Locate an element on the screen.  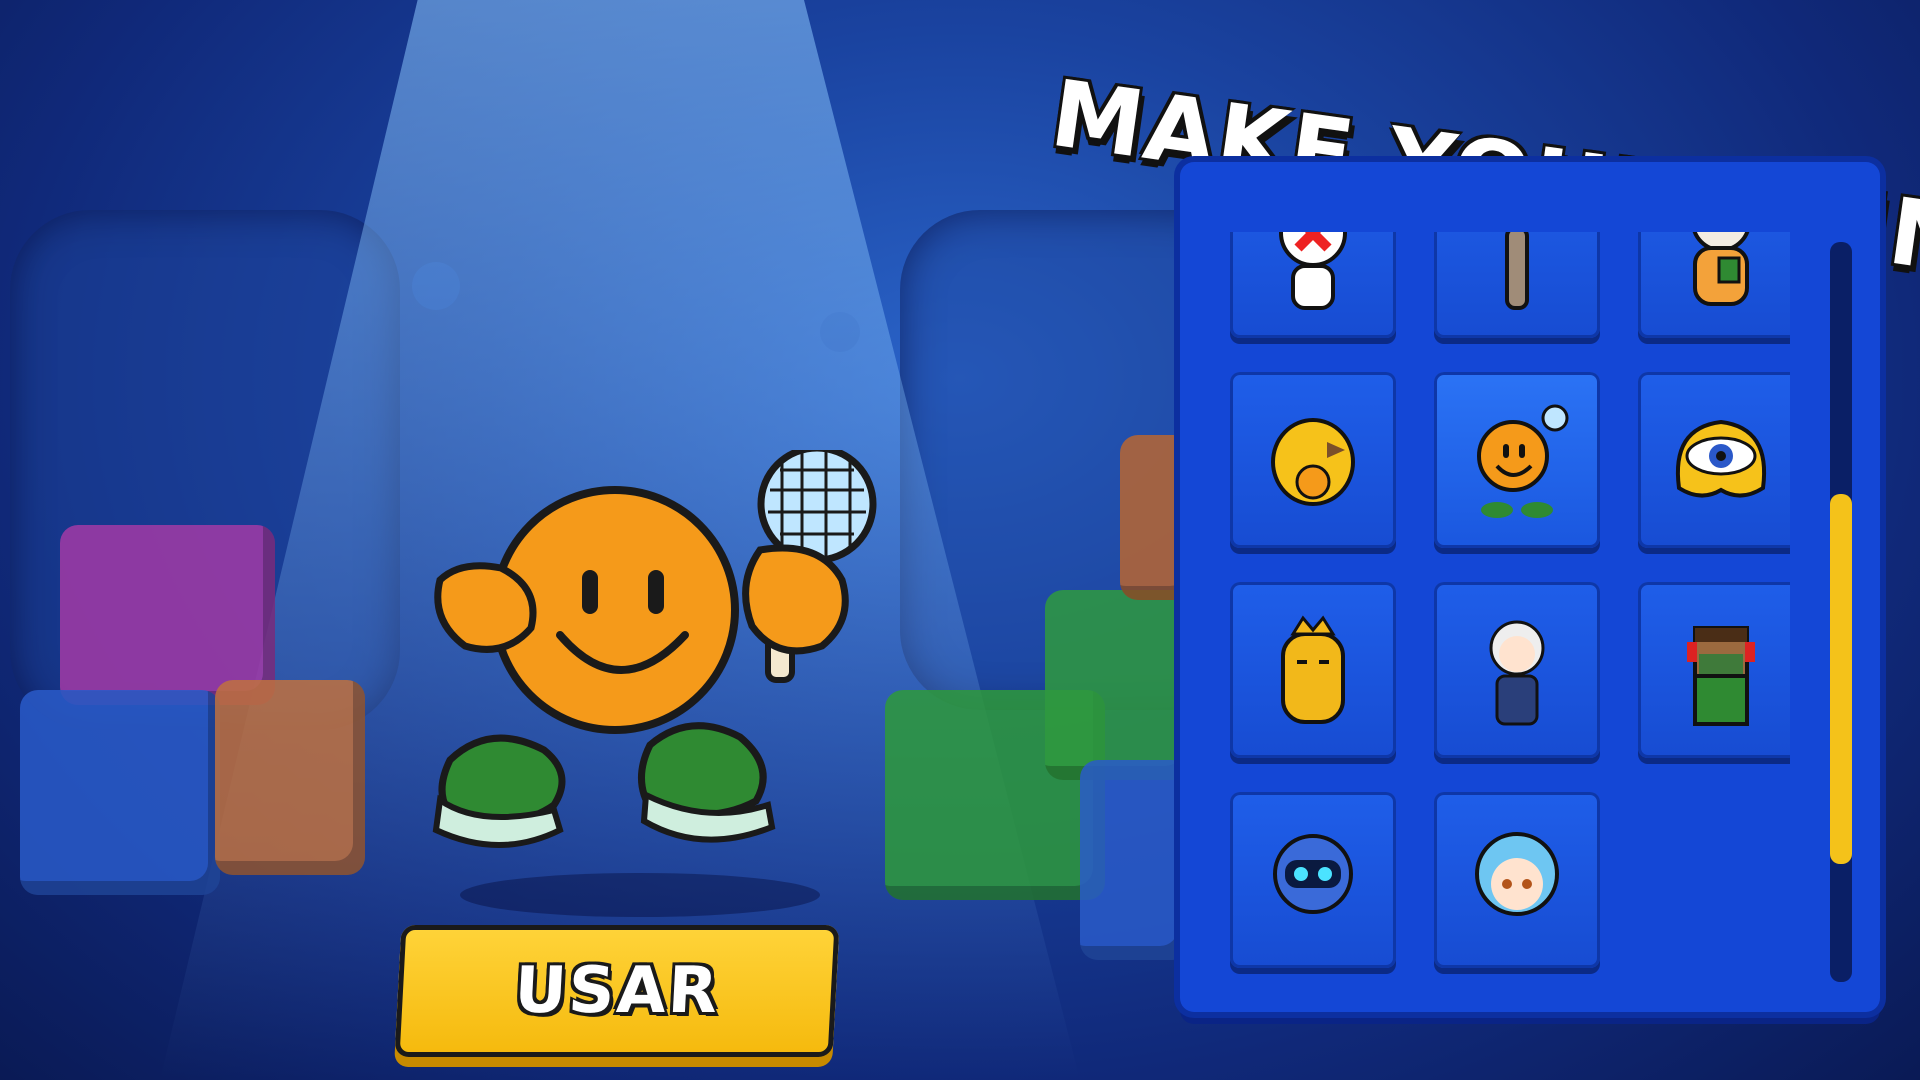
white-masked-character-icon is located at coordinates (1313, 271).